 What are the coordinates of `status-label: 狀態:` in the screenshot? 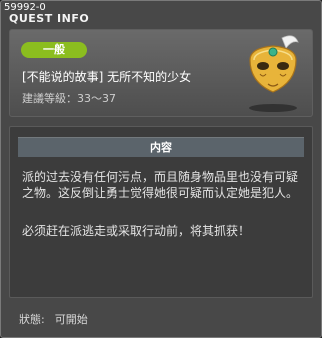 It's located at (32, 319).